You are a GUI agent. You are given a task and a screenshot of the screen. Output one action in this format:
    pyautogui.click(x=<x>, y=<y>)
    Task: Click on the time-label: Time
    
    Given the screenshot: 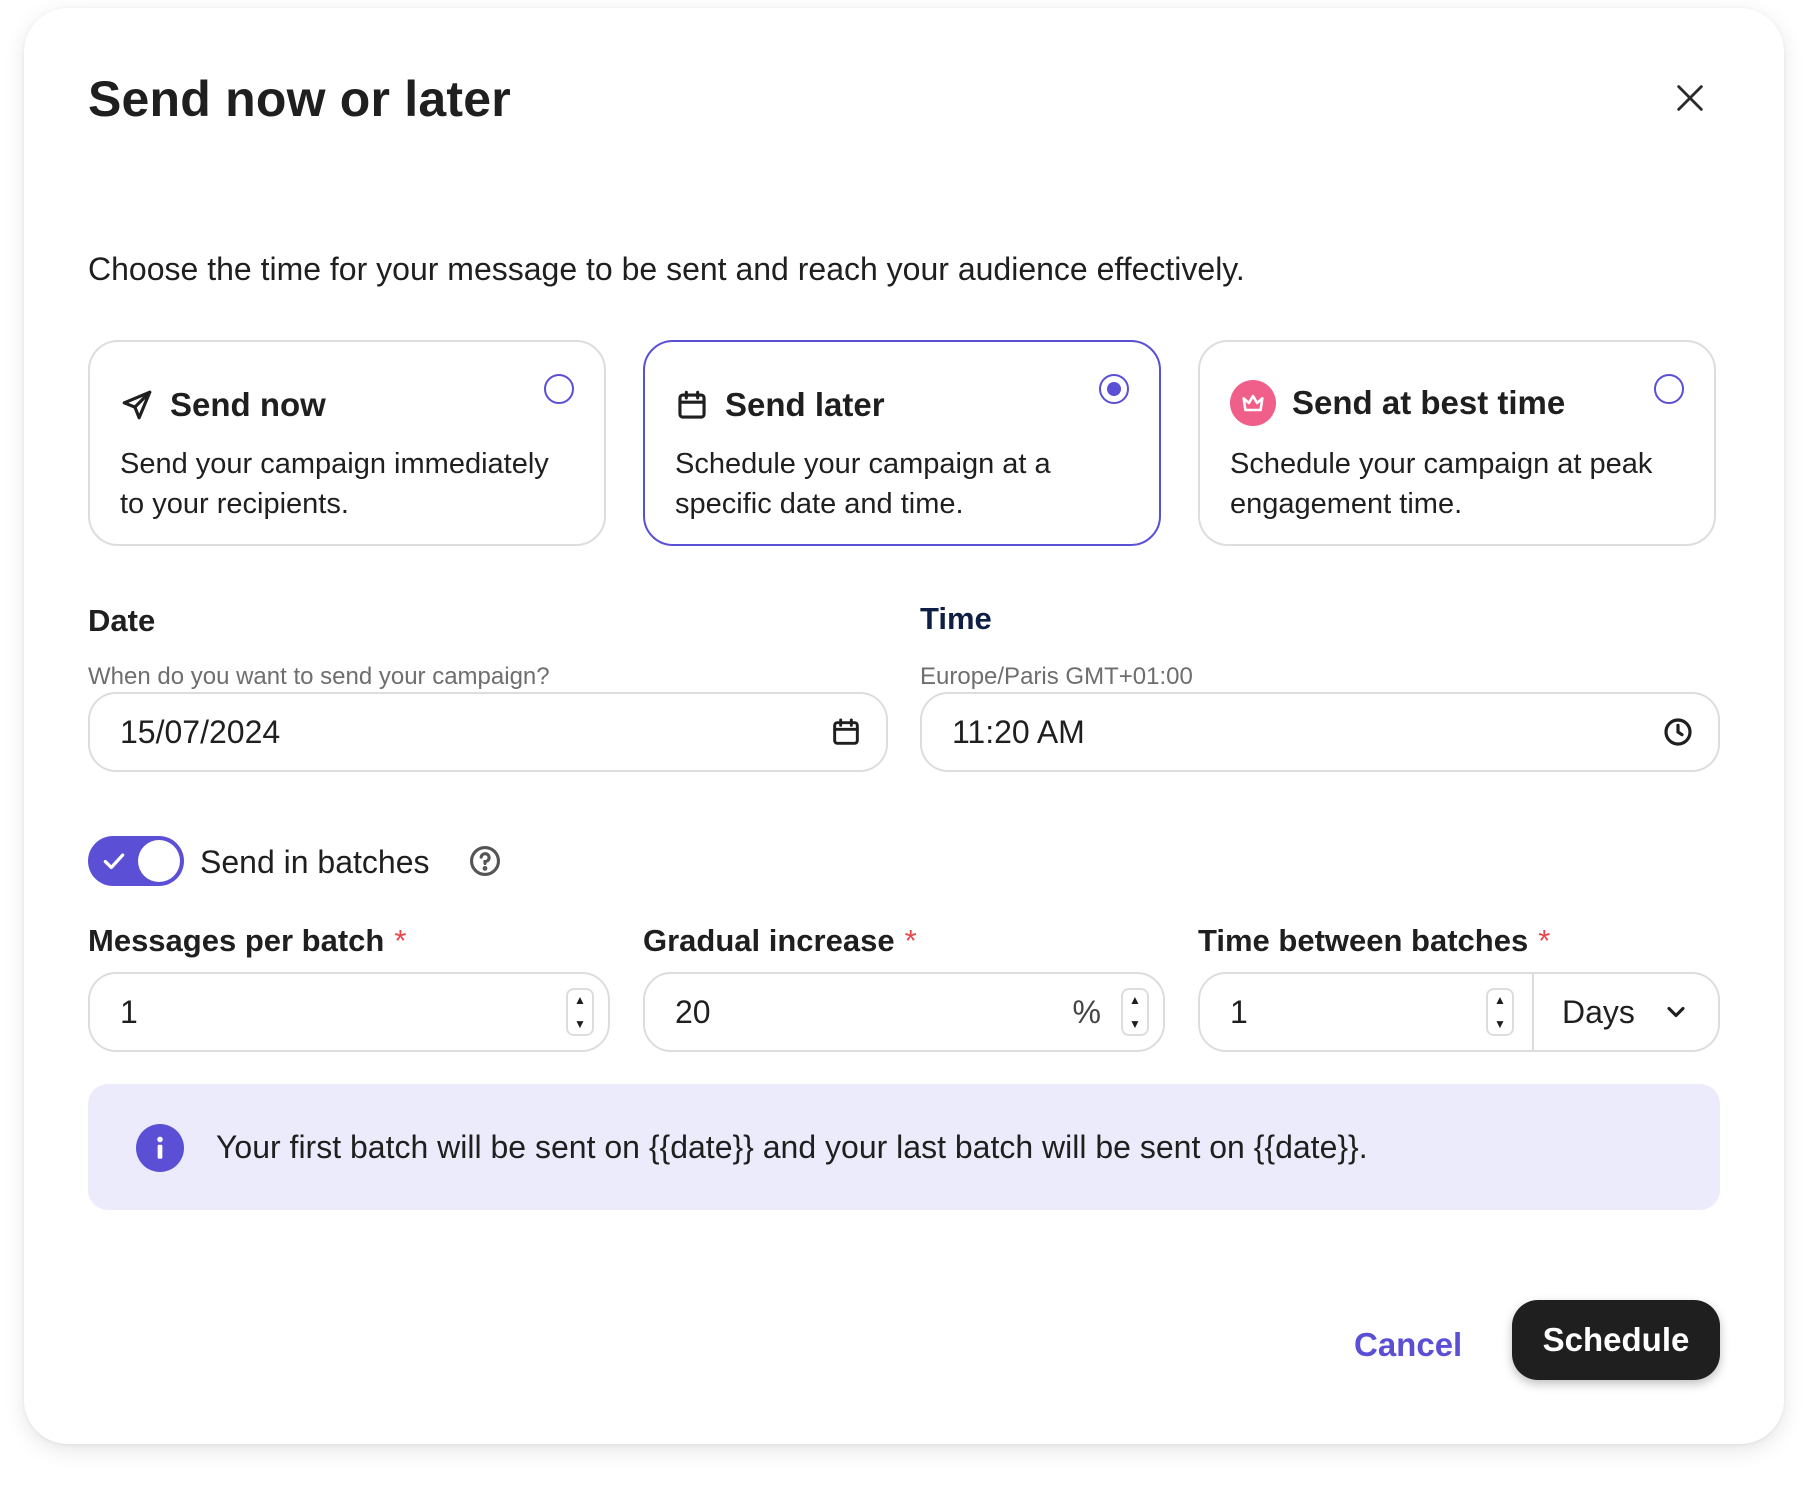 What is the action you would take?
    pyautogui.click(x=956, y=618)
    